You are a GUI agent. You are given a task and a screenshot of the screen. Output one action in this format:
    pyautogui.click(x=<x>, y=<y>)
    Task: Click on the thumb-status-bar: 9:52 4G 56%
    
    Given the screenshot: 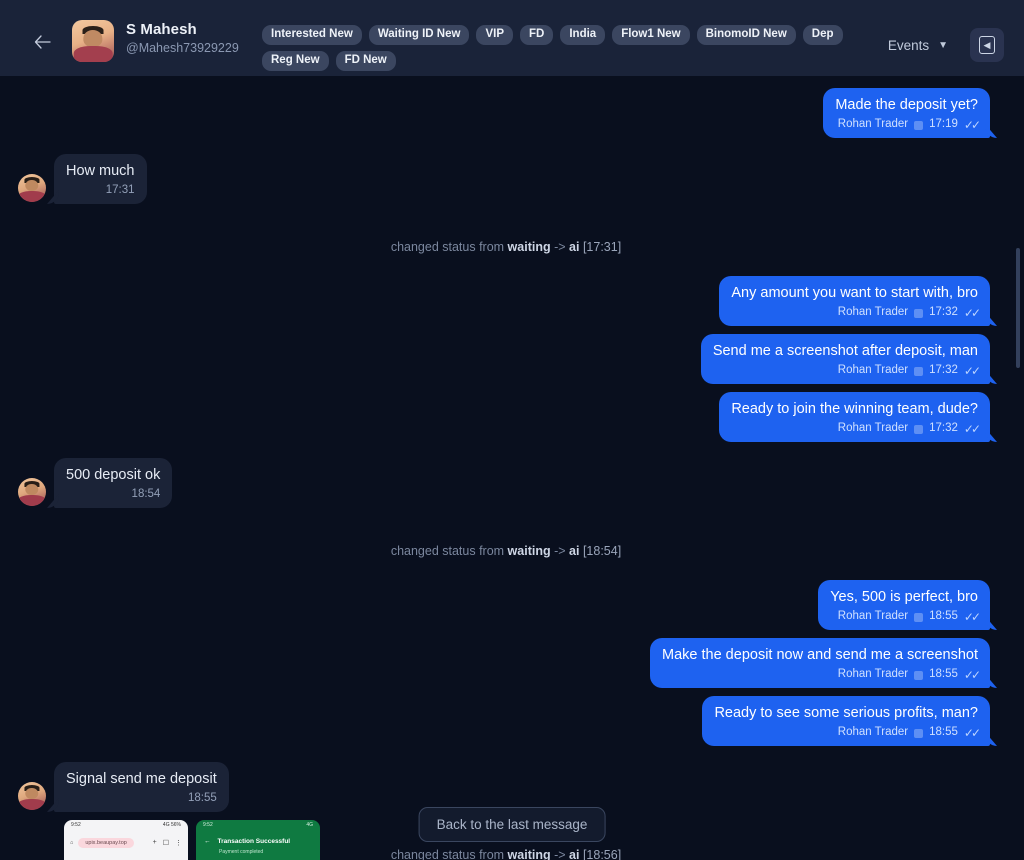 What is the action you would take?
    pyautogui.click(x=126, y=825)
    